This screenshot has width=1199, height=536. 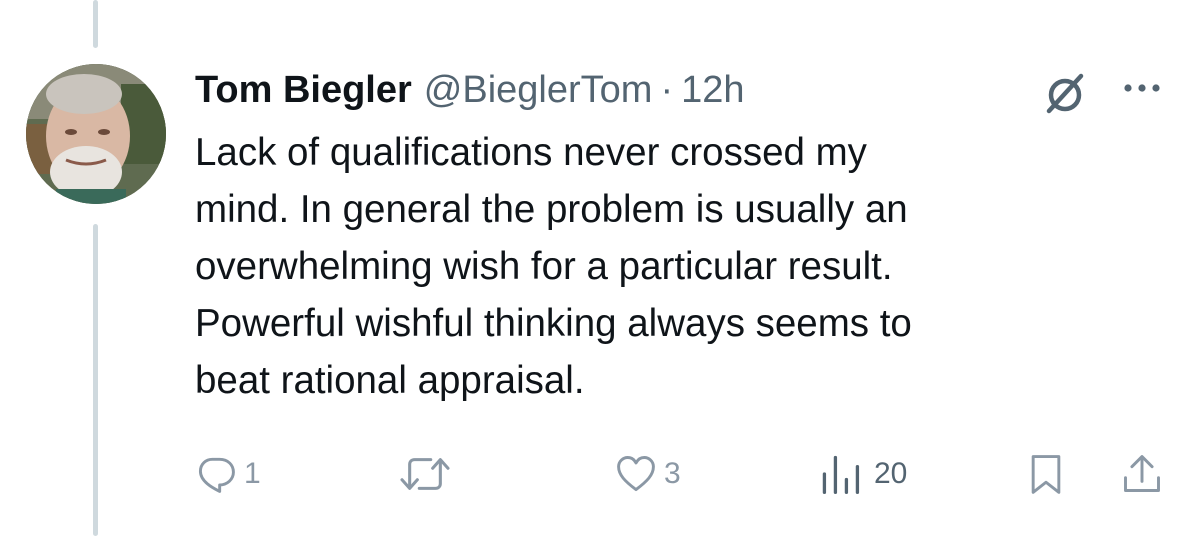 I want to click on bookmark-button, so click(x=1046, y=474).